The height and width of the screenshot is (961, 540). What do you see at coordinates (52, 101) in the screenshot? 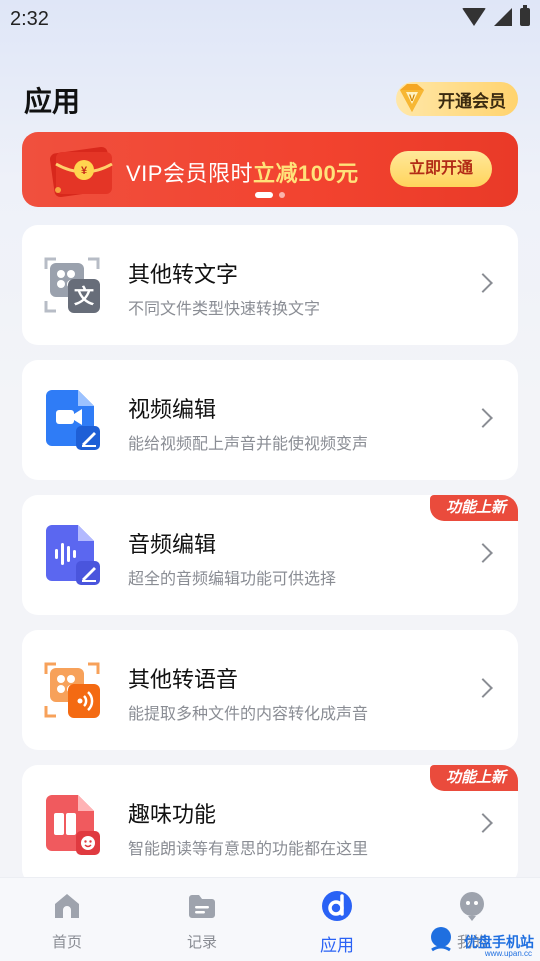
I see `page-title: 应用` at bounding box center [52, 101].